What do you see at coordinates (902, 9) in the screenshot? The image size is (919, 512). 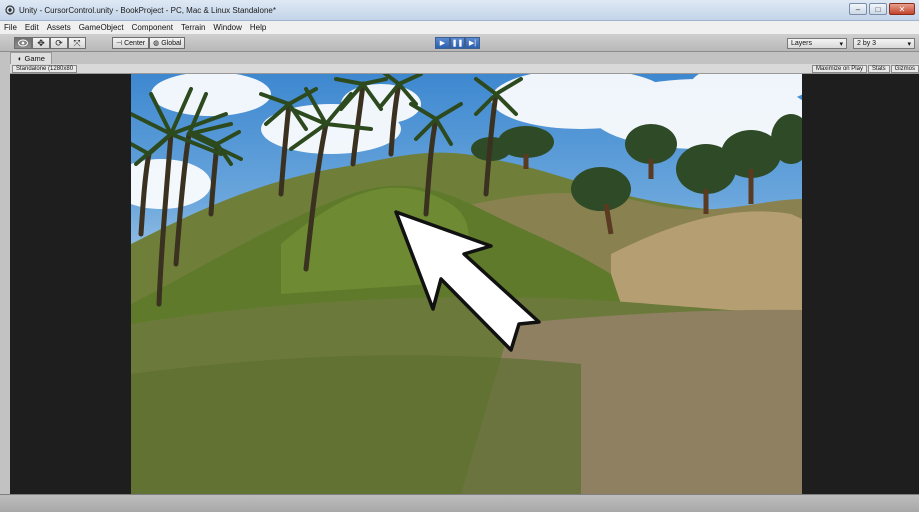 I see `close-icon: ✕` at bounding box center [902, 9].